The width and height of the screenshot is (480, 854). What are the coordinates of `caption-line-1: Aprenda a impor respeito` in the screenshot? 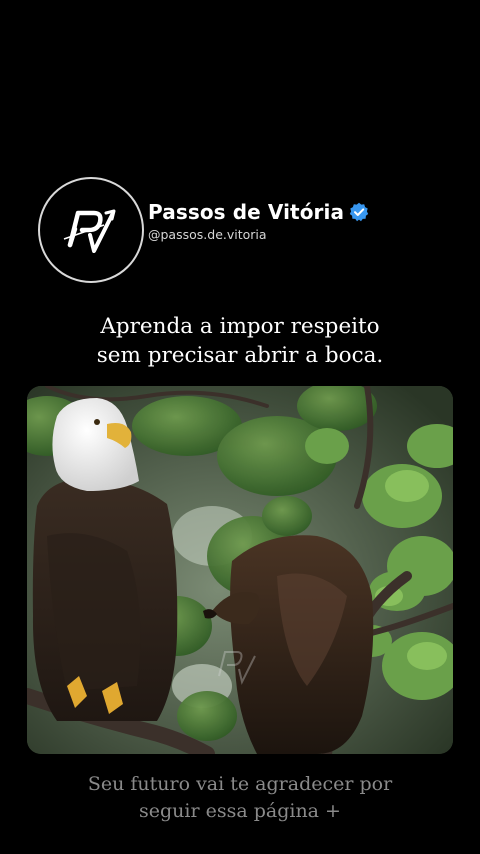 It's located at (240, 326).